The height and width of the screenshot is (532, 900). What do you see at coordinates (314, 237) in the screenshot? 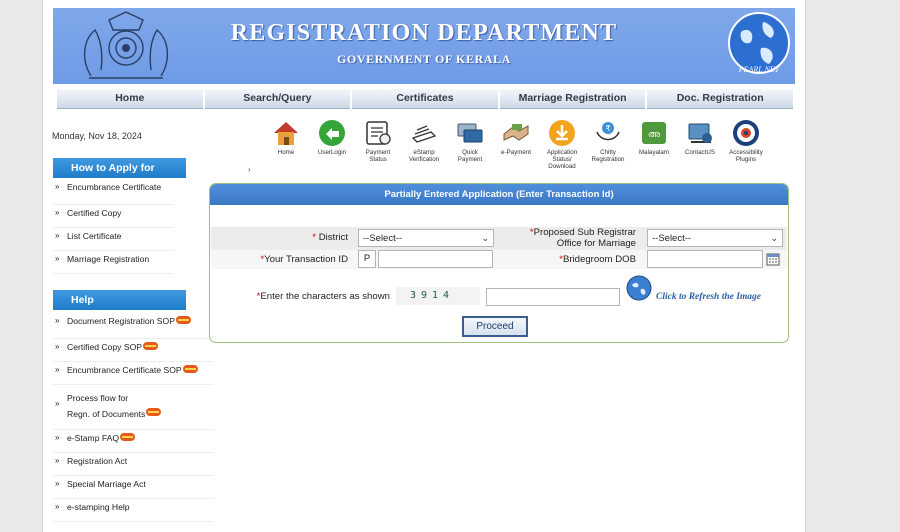
I see `required-mark: *` at bounding box center [314, 237].